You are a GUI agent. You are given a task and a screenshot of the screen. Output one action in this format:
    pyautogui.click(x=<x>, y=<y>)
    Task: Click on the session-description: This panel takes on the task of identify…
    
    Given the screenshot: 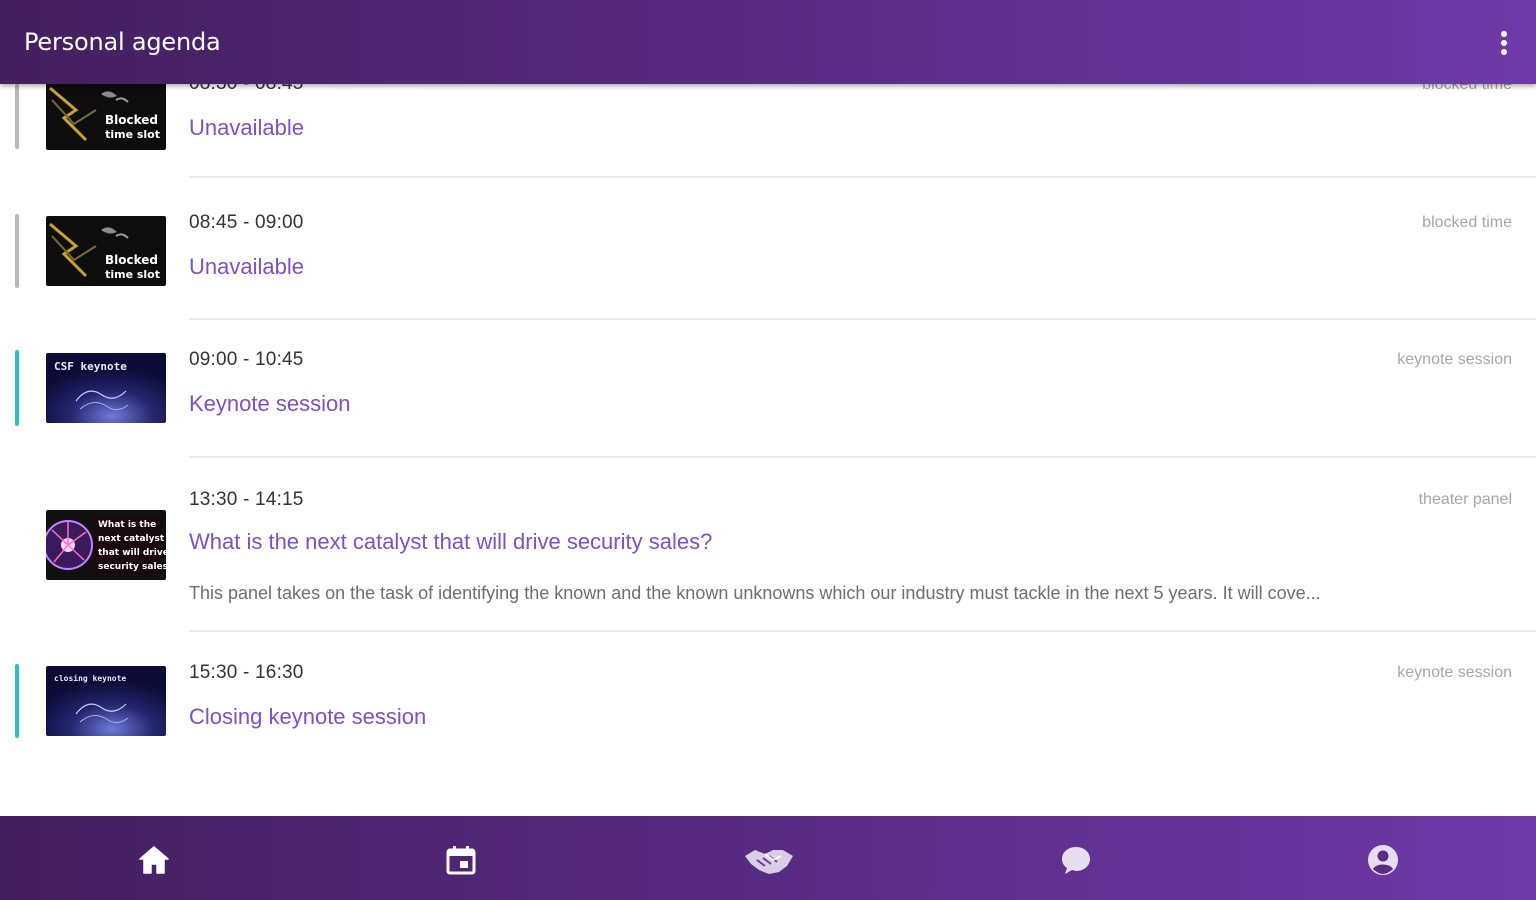 What is the action you would take?
    pyautogui.click(x=755, y=593)
    